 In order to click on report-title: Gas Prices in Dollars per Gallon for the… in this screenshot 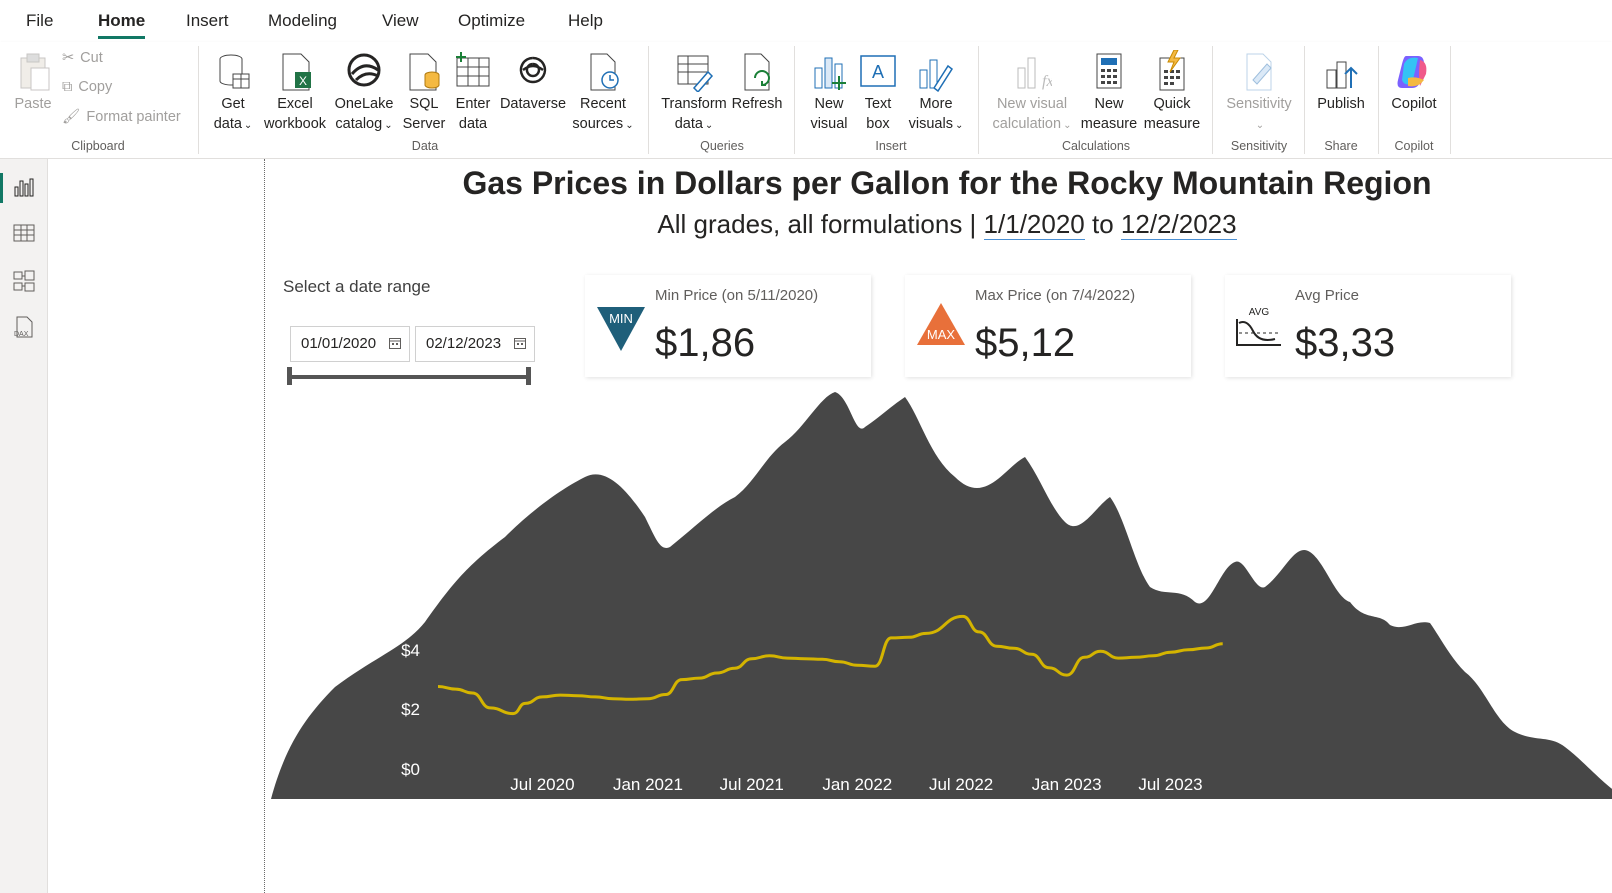, I will do `click(947, 183)`.